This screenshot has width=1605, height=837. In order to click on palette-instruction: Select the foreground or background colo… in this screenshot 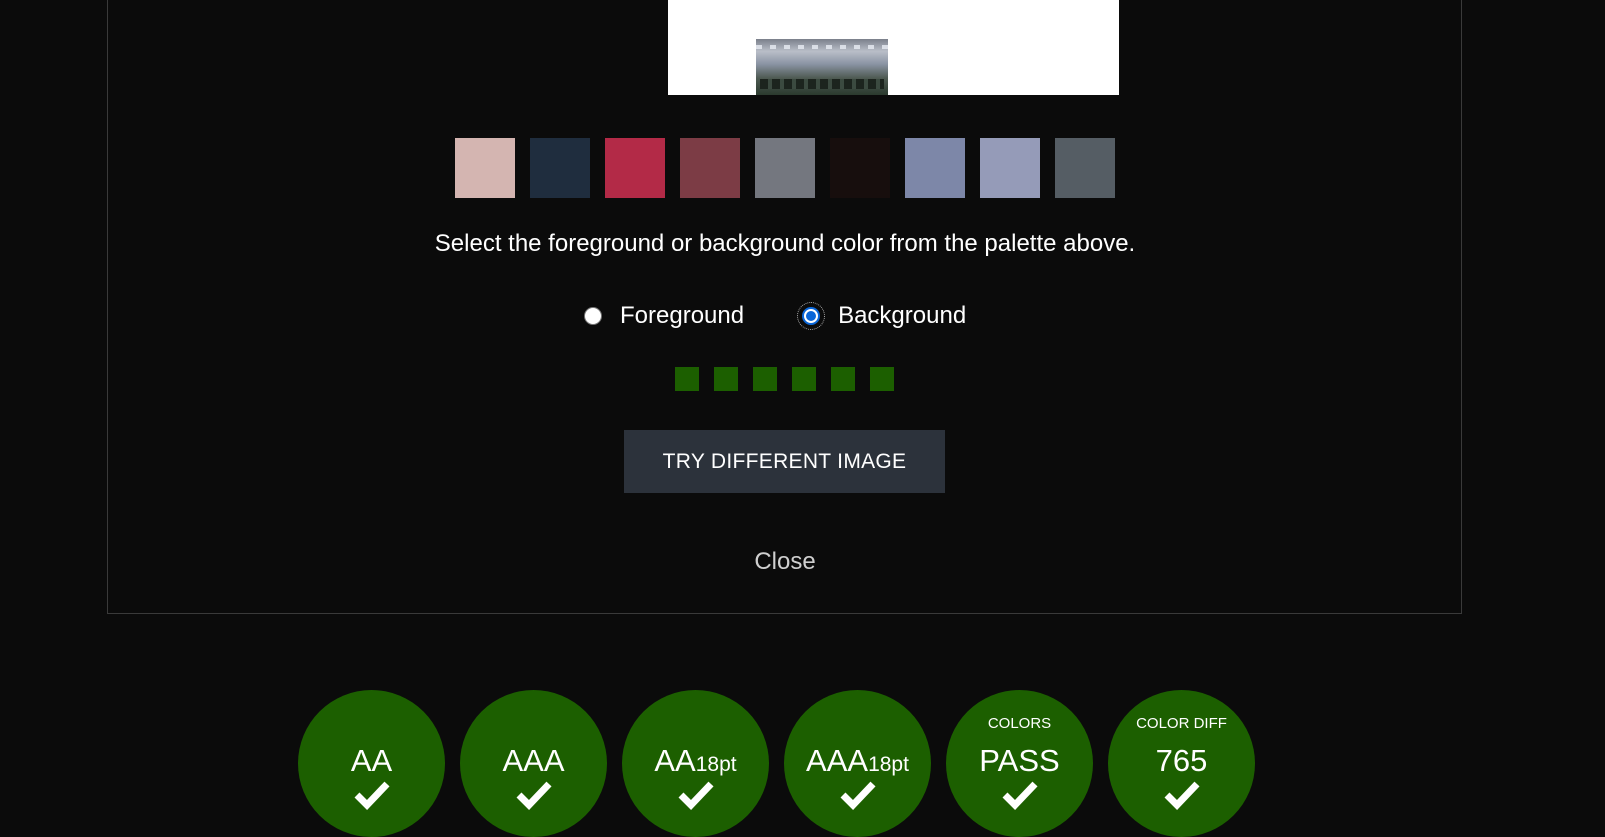, I will do `click(785, 243)`.